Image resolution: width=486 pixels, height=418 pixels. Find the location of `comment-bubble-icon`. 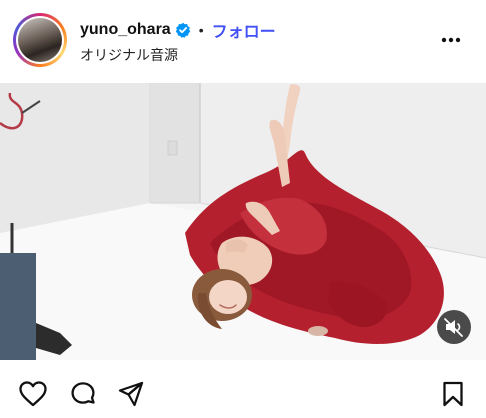

comment-bubble-icon is located at coordinates (83, 396).